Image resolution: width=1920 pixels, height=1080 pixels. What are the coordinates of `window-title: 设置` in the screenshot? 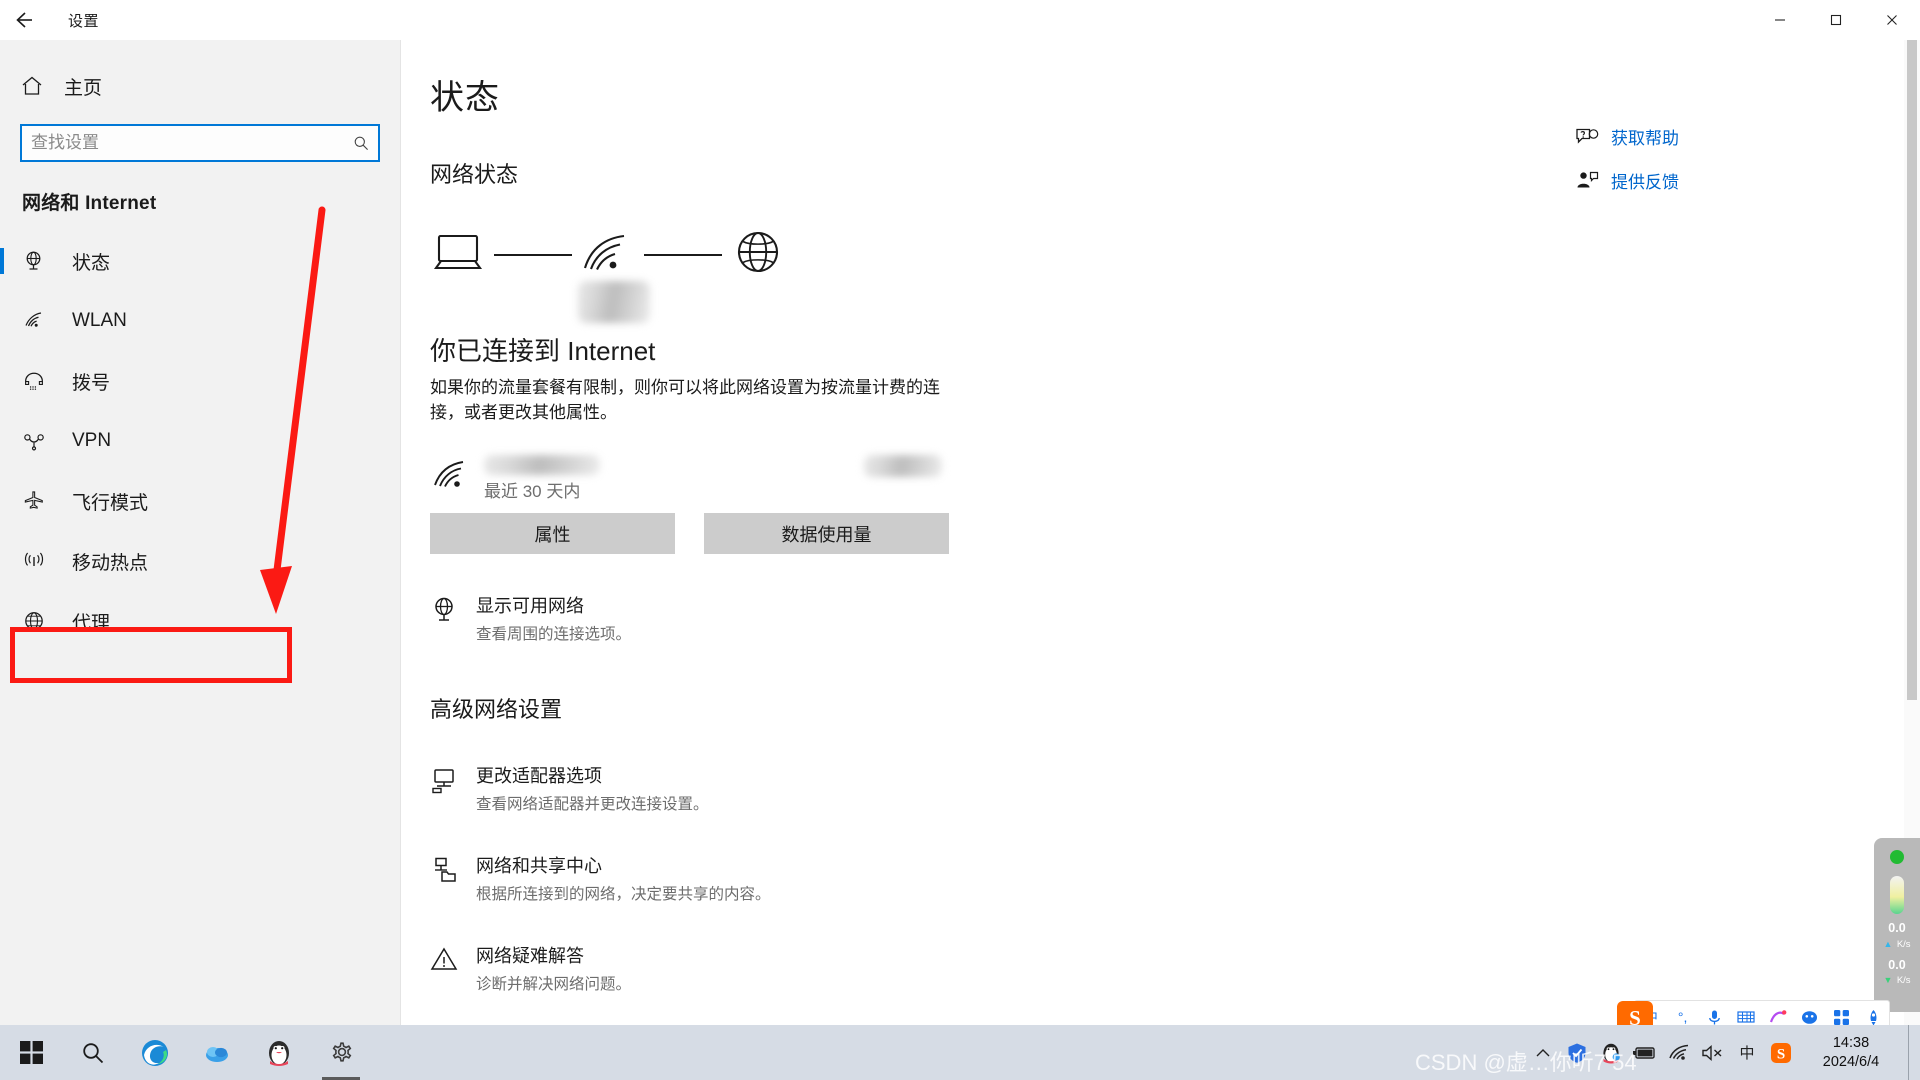 It's located at (84, 21).